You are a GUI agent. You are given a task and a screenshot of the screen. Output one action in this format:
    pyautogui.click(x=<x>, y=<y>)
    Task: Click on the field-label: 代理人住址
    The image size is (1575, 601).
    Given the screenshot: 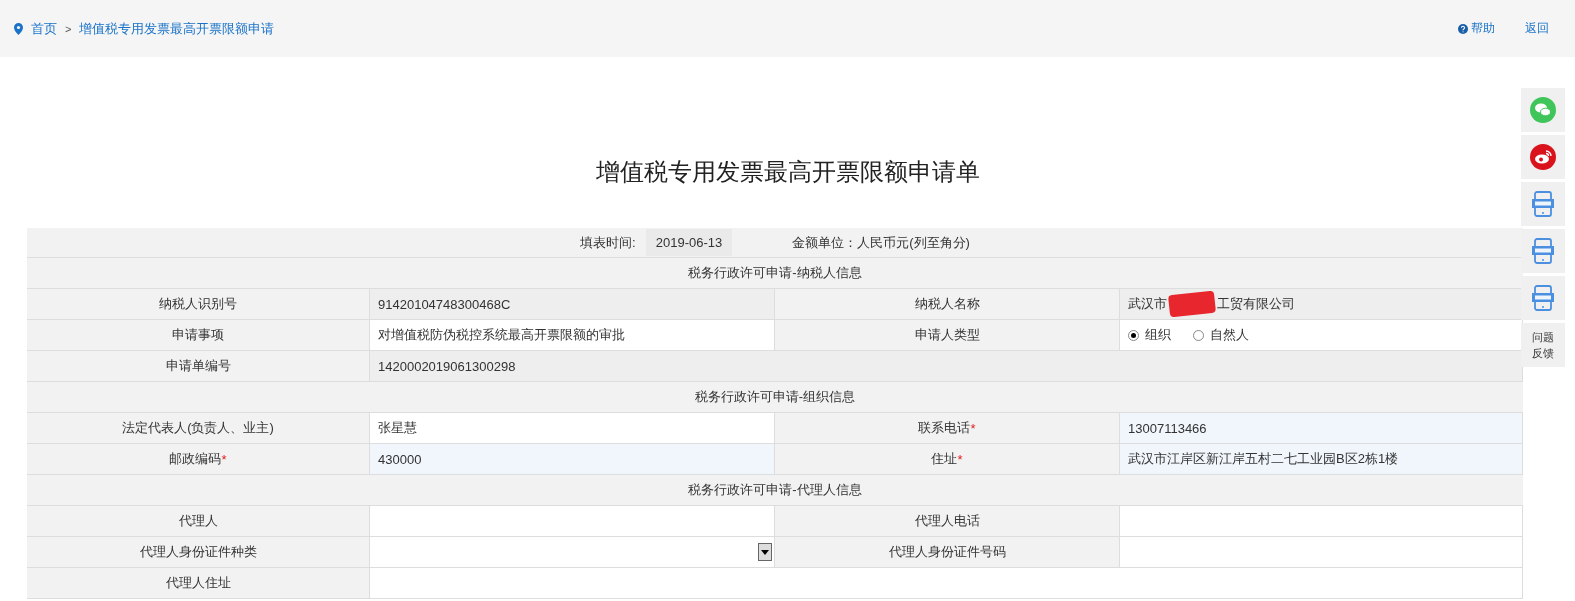 What is the action you would take?
    pyautogui.click(x=198, y=583)
    